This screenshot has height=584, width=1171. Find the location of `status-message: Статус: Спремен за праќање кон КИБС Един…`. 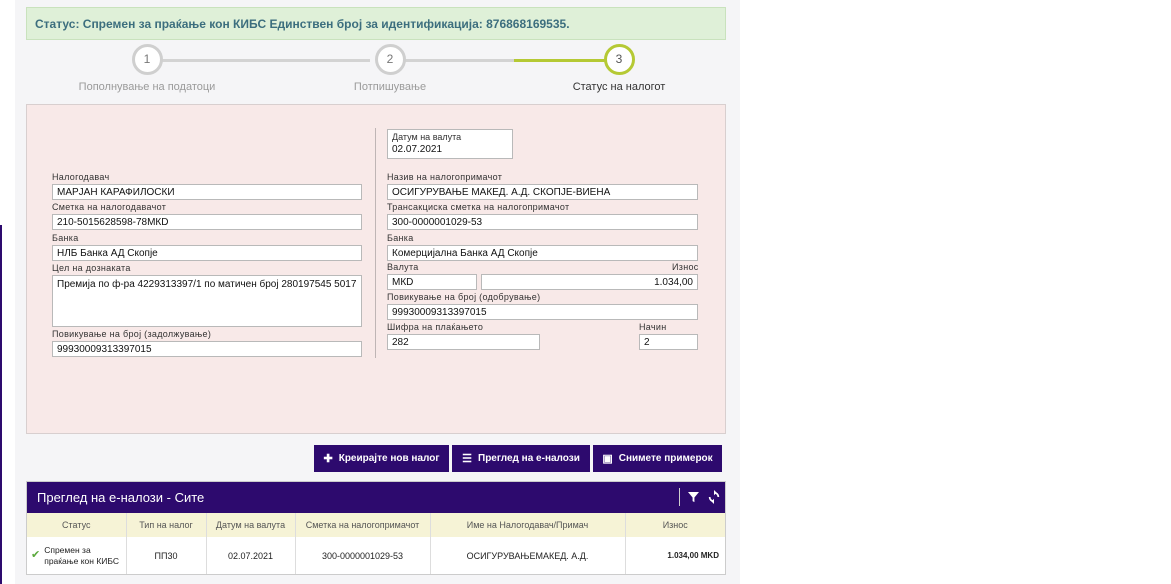

status-message: Статус: Спремен за праќање кон КИБС Един… is located at coordinates (376, 23).